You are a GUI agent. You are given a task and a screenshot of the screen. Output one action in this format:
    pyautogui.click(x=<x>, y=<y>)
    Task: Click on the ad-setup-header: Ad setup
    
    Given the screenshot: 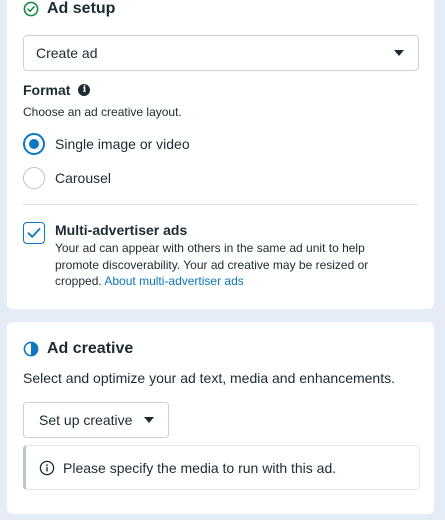 What is the action you would take?
    pyautogui.click(x=69, y=9)
    